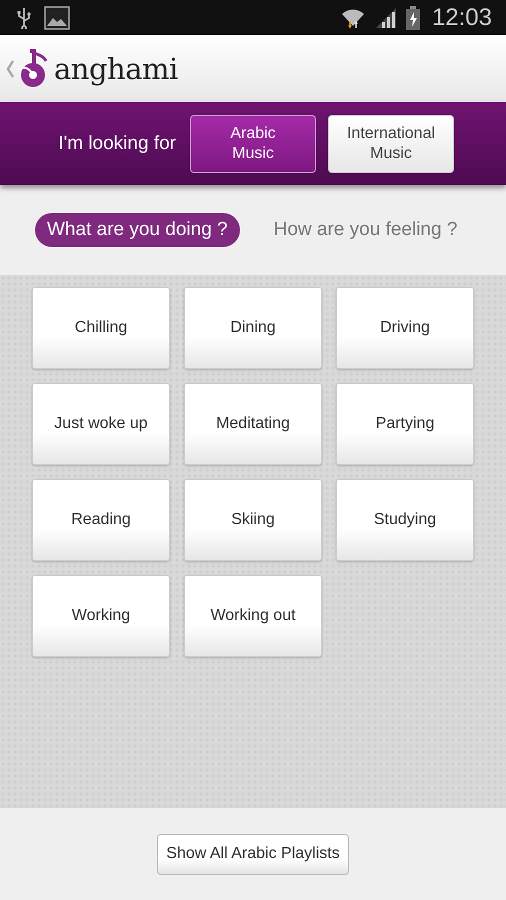  What do you see at coordinates (405, 520) in the screenshot?
I see `activity-tile: Studying` at bounding box center [405, 520].